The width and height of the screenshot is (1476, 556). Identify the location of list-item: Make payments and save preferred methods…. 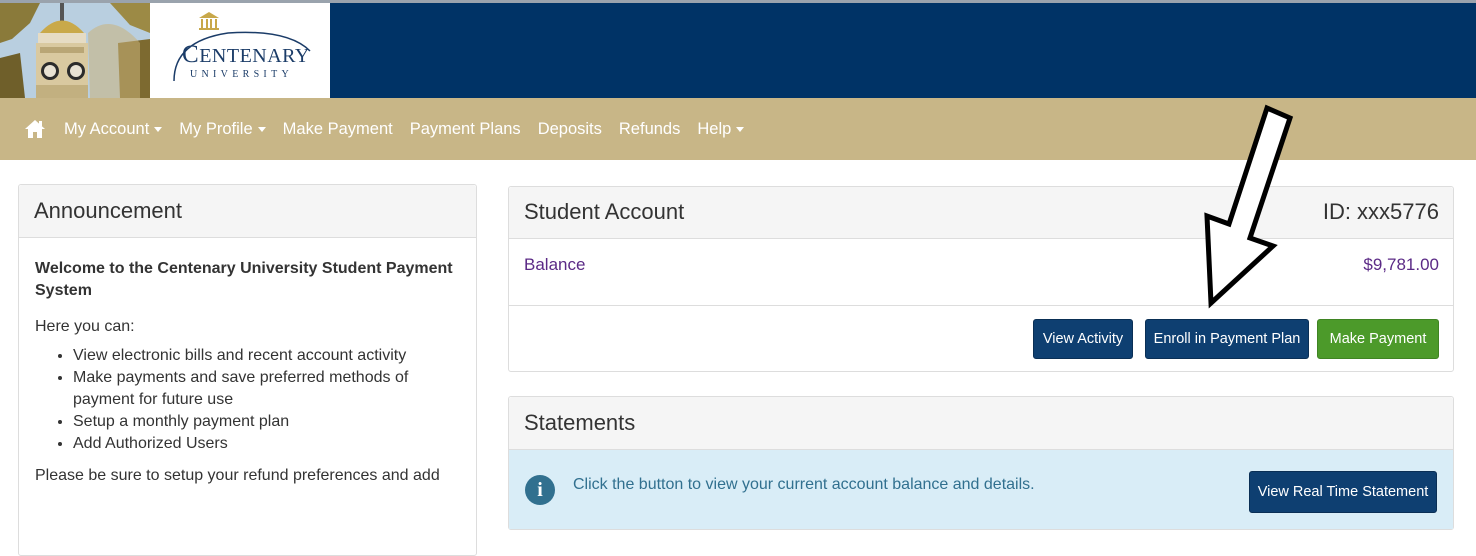
(266, 389).